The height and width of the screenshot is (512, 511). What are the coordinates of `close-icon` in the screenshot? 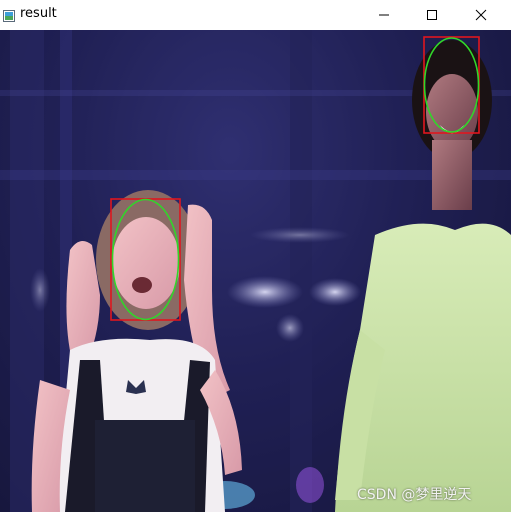 It's located at (481, 15).